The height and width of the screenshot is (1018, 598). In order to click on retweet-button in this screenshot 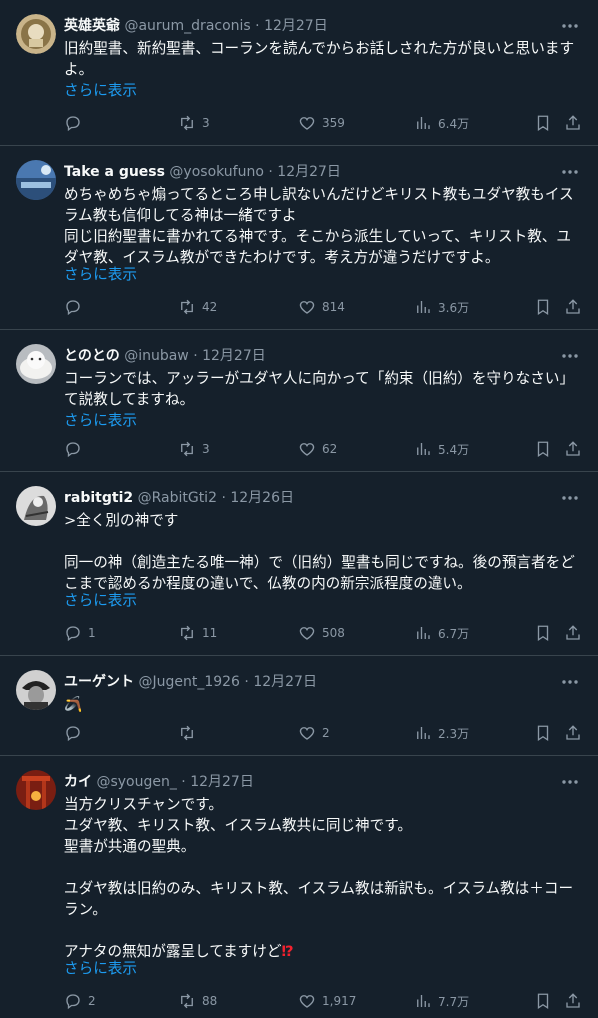, I will do `click(190, 733)`.